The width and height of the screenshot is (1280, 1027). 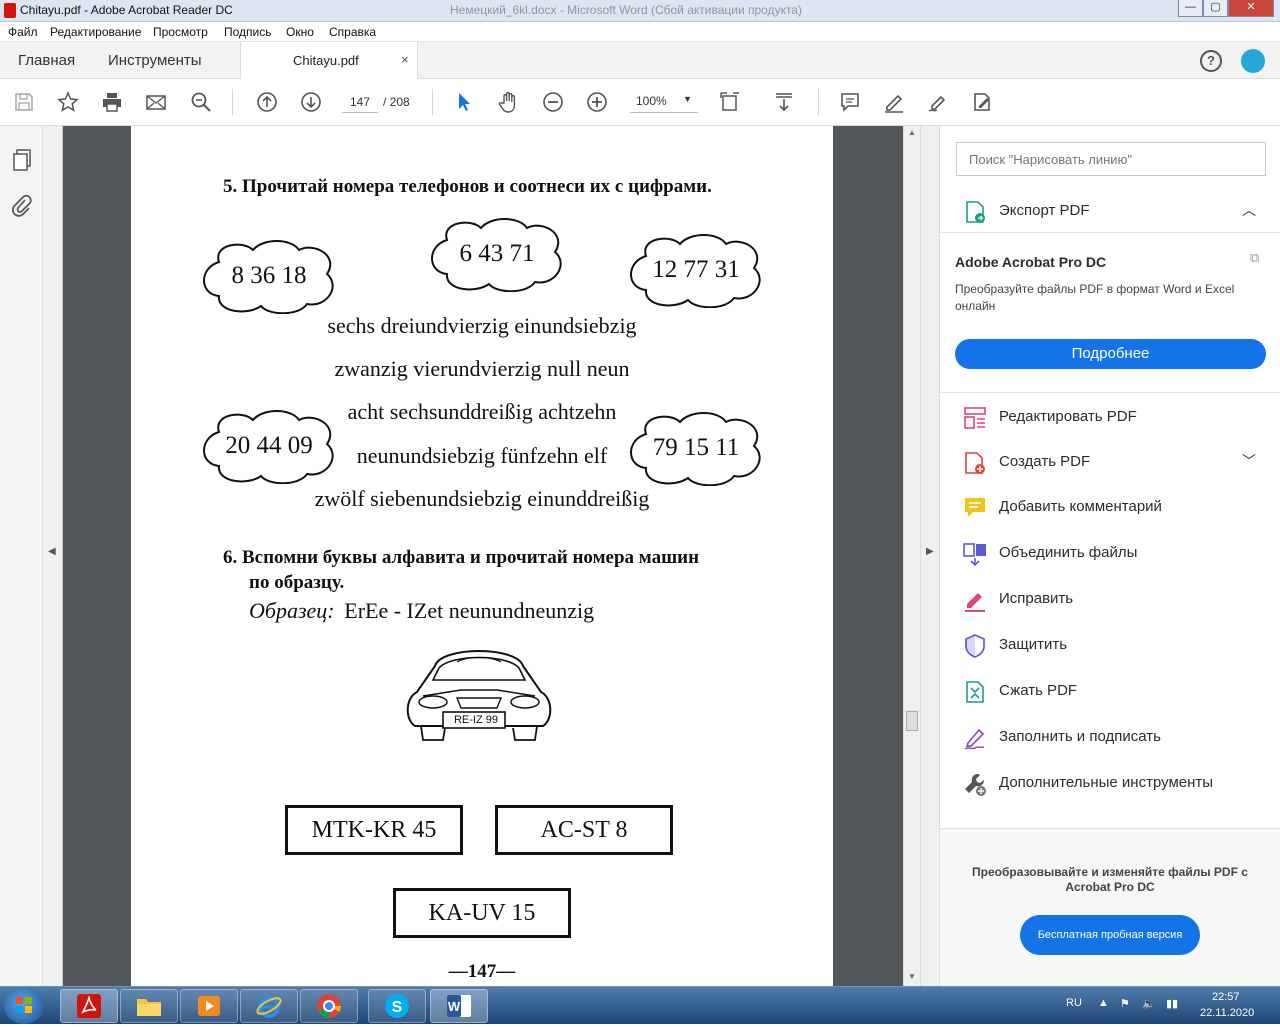 What do you see at coordinates (464, 102) in the screenshot?
I see `select-cursor-icon` at bounding box center [464, 102].